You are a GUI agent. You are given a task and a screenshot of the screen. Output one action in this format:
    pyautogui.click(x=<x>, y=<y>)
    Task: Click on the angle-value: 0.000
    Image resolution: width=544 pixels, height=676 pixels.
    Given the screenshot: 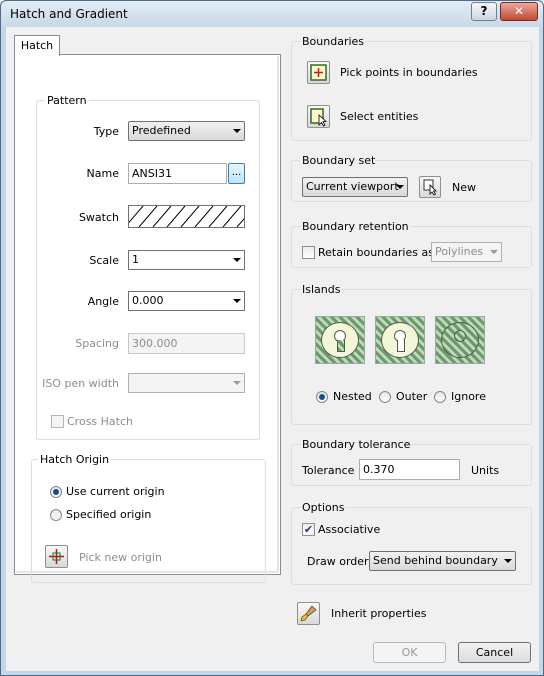 What is the action you would take?
    pyautogui.click(x=148, y=300)
    